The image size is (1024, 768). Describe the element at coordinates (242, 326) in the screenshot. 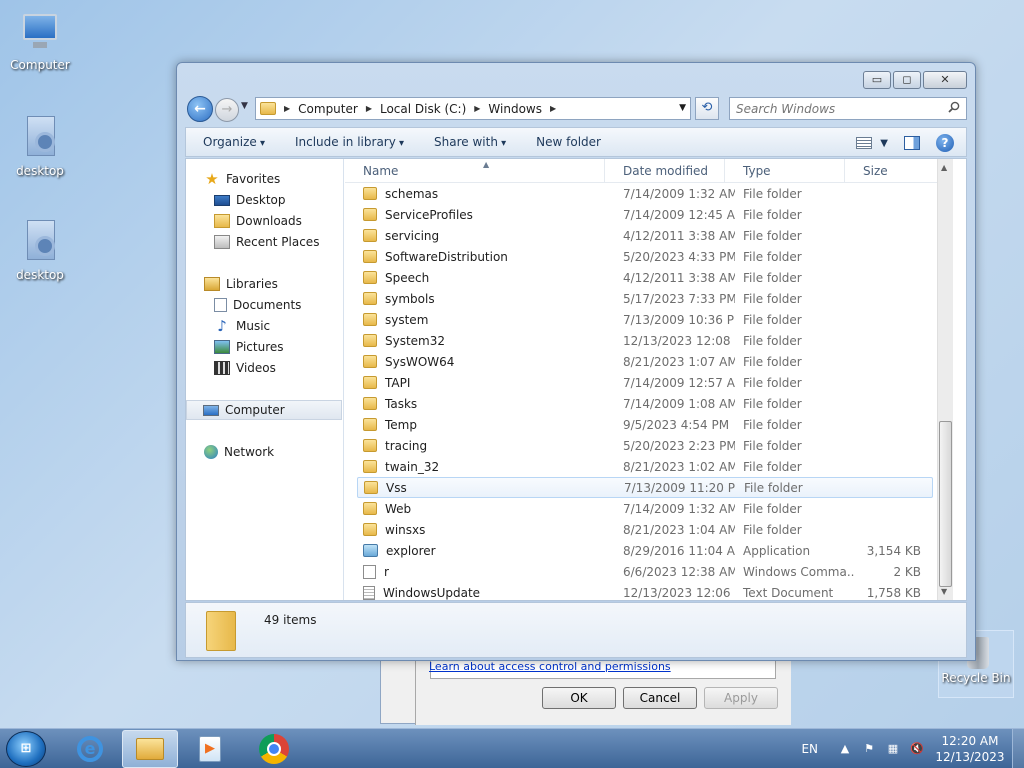

I see `nav-music: ♪ Music` at that location.